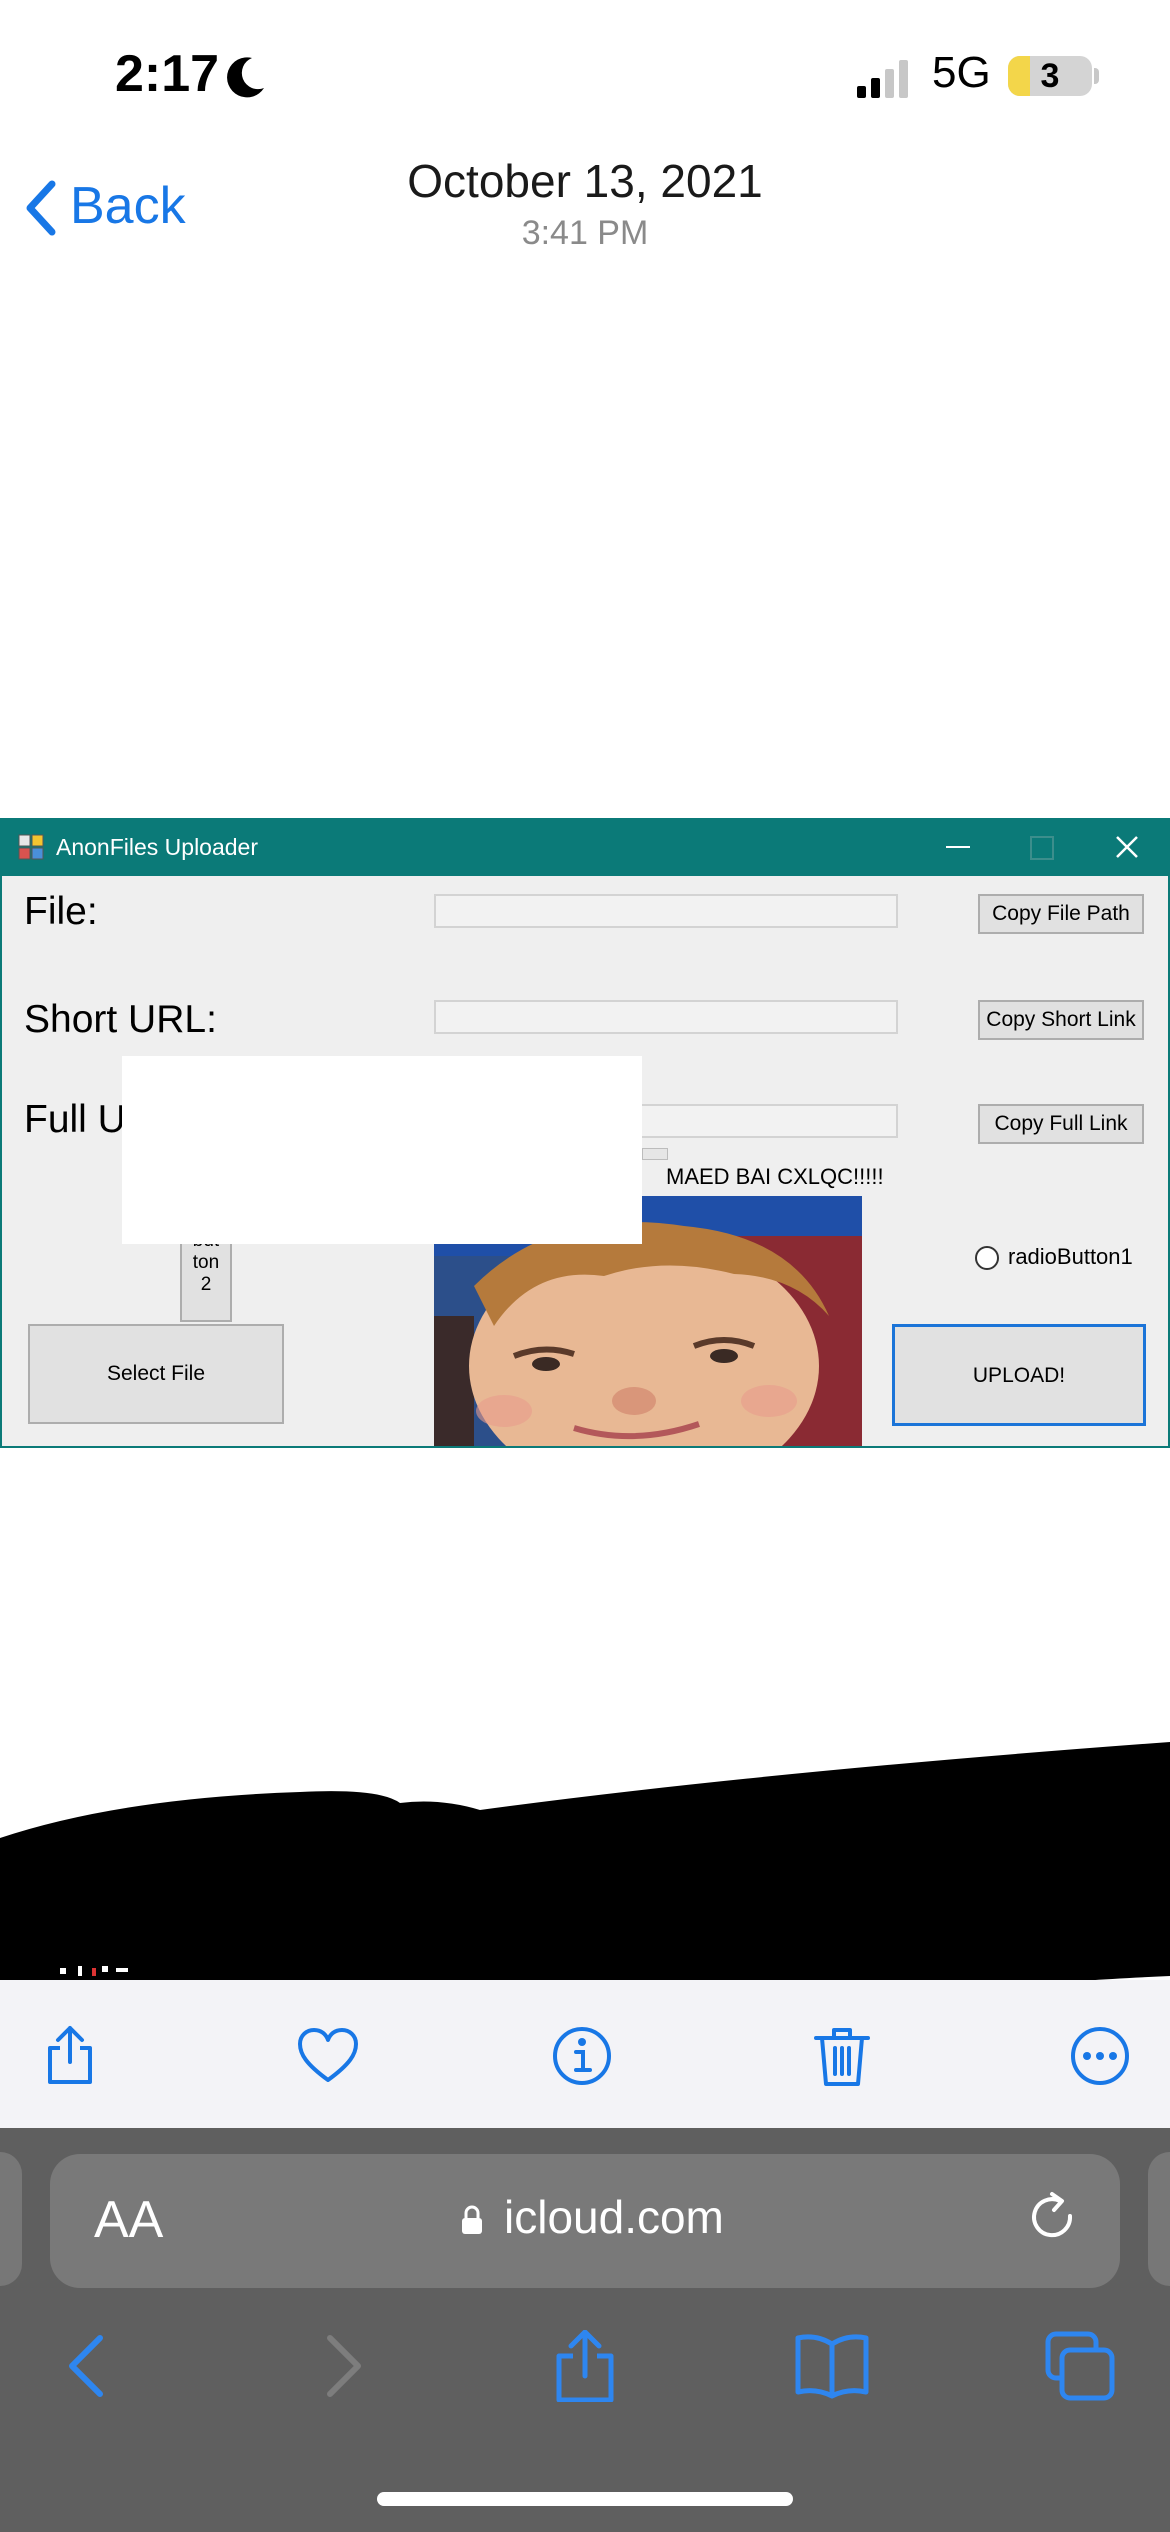 This screenshot has height=2532, width=1170. Describe the element at coordinates (128, 2220) in the screenshot. I see `reader-settings-button: AA` at that location.